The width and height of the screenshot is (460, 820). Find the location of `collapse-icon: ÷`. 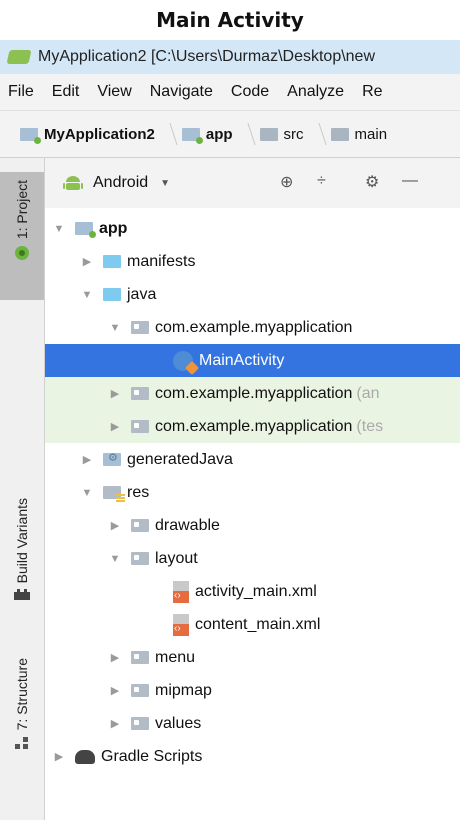

collapse-icon: ÷ is located at coordinates (321, 181).